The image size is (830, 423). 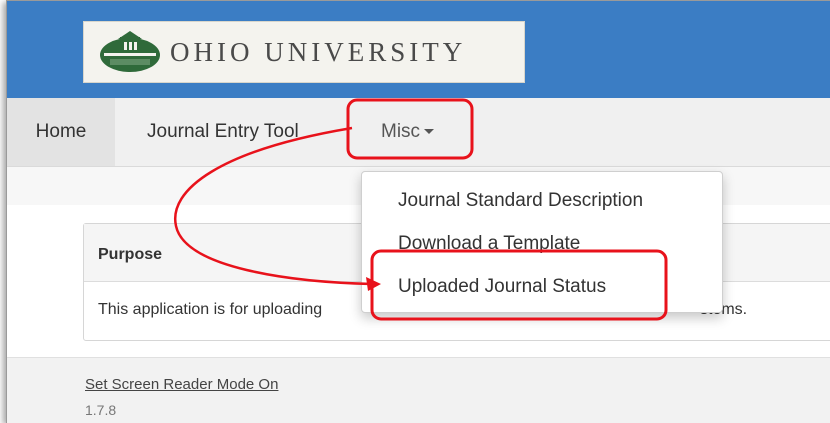 I want to click on nav-journal-entry-tool: Journal Entry Tool, so click(x=223, y=132).